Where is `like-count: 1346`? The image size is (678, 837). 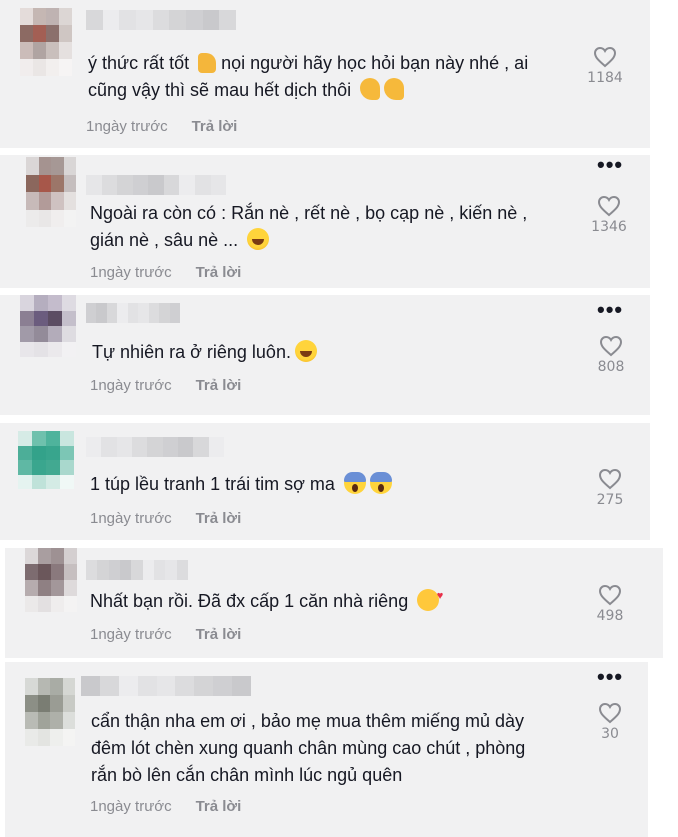 like-count: 1346 is located at coordinates (609, 227).